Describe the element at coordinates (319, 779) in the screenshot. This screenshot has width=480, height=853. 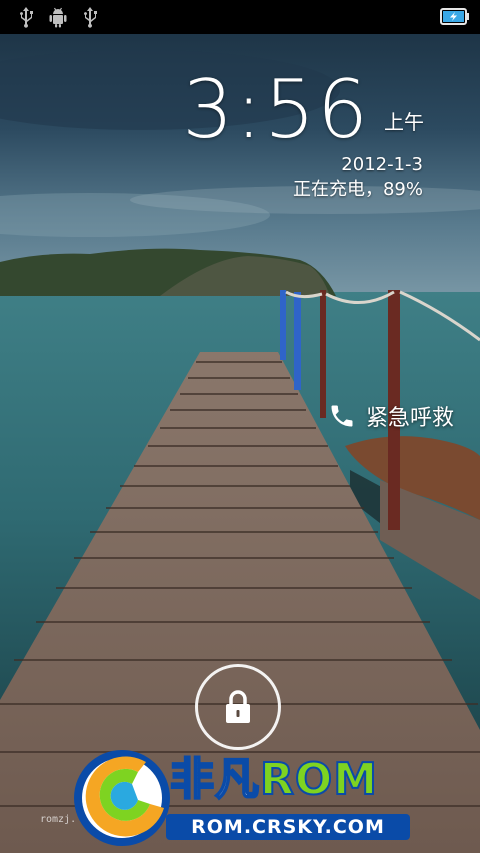
I see `watermark-brand-b: ROM` at that location.